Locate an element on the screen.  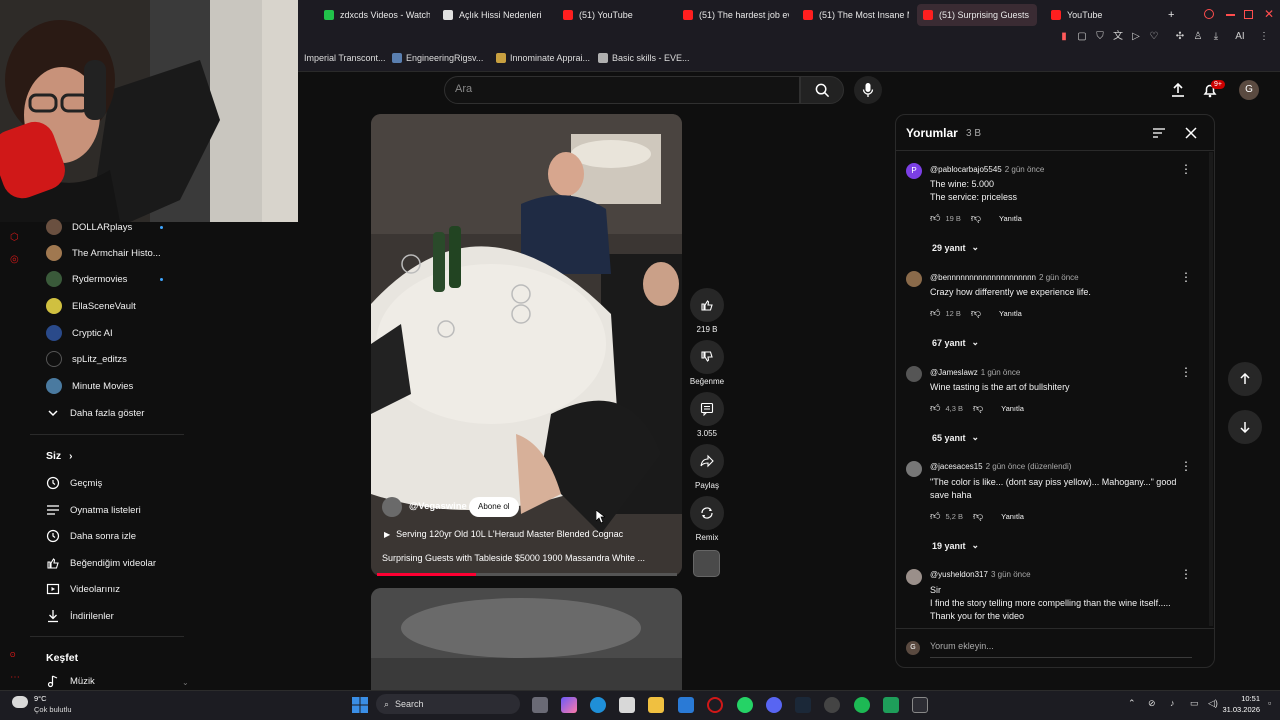
heart-icon: ♡ is located at coordinates (1154, 37).